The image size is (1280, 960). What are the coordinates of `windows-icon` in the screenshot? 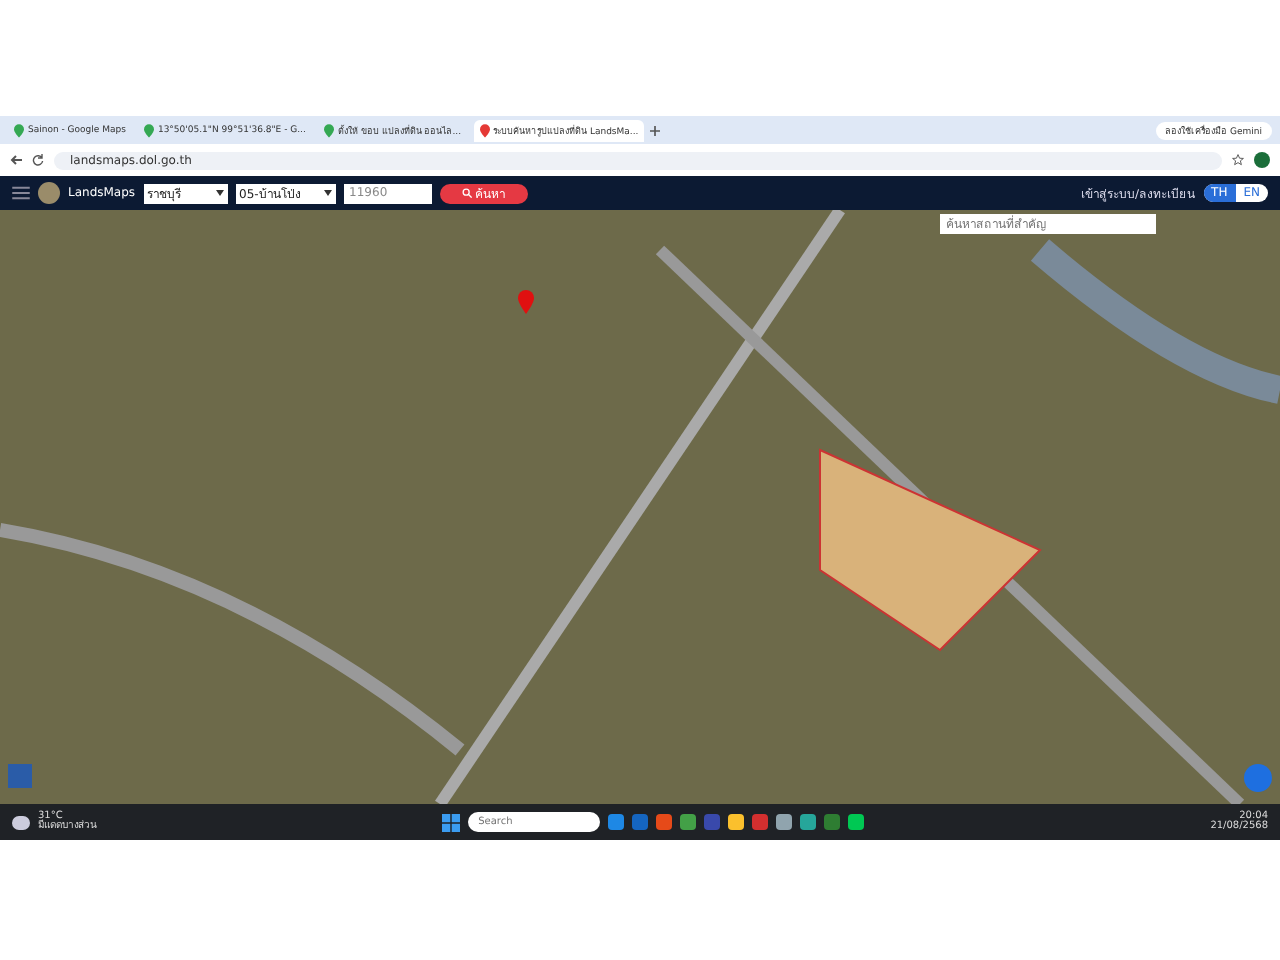 It's located at (451, 822).